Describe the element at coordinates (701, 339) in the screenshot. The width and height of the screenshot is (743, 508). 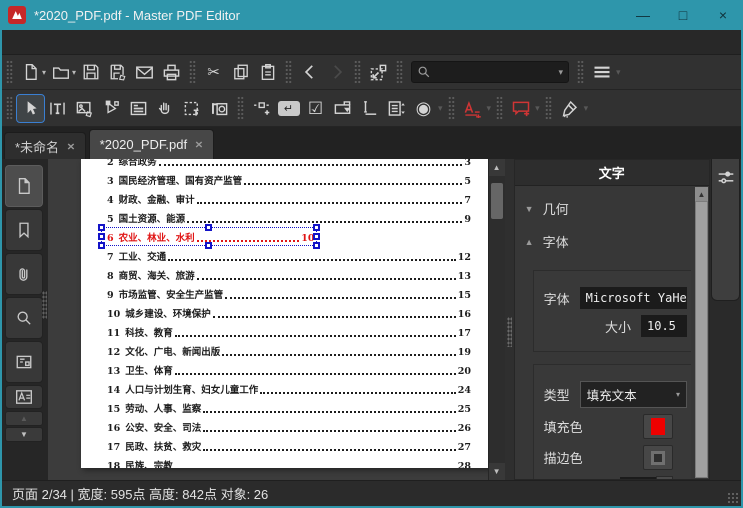
I see `panel-scrollbar-thumb` at that location.